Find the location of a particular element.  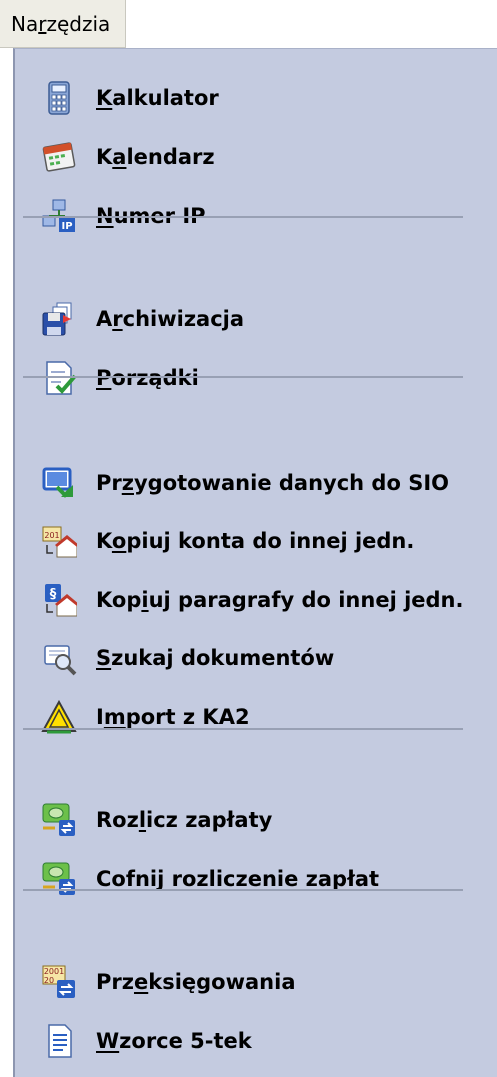

menu-title-narzedzia: Narzędzia is located at coordinates (63, 24).